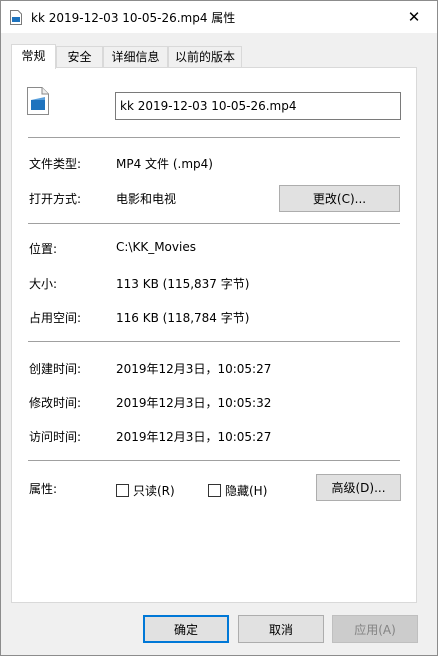  Describe the element at coordinates (258, 106) in the screenshot. I see `file-name-input` at that location.